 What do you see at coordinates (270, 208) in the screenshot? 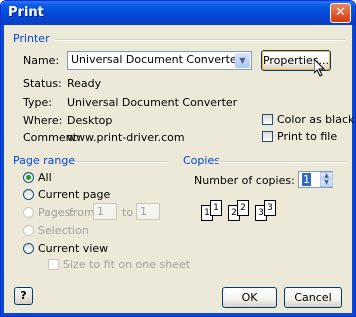
I see `collate-page: 3` at bounding box center [270, 208].